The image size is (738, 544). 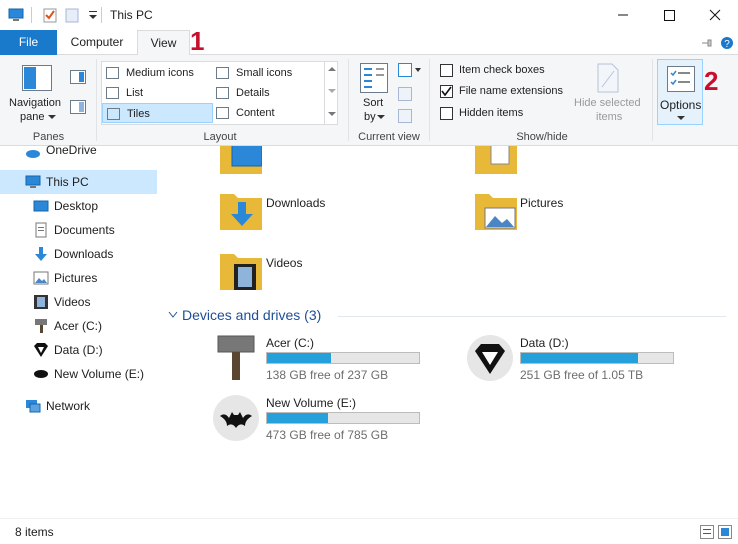 I want to click on drive-name: New Volume (E:), so click(x=311, y=403).